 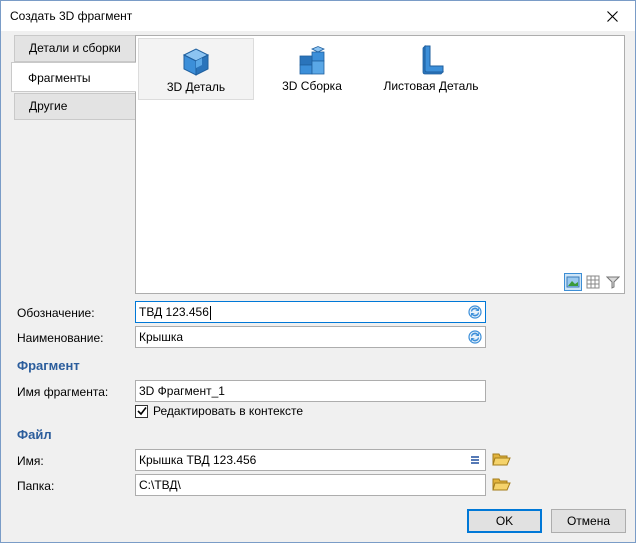 I want to click on template-label: Листовая Деталь, so click(x=431, y=86).